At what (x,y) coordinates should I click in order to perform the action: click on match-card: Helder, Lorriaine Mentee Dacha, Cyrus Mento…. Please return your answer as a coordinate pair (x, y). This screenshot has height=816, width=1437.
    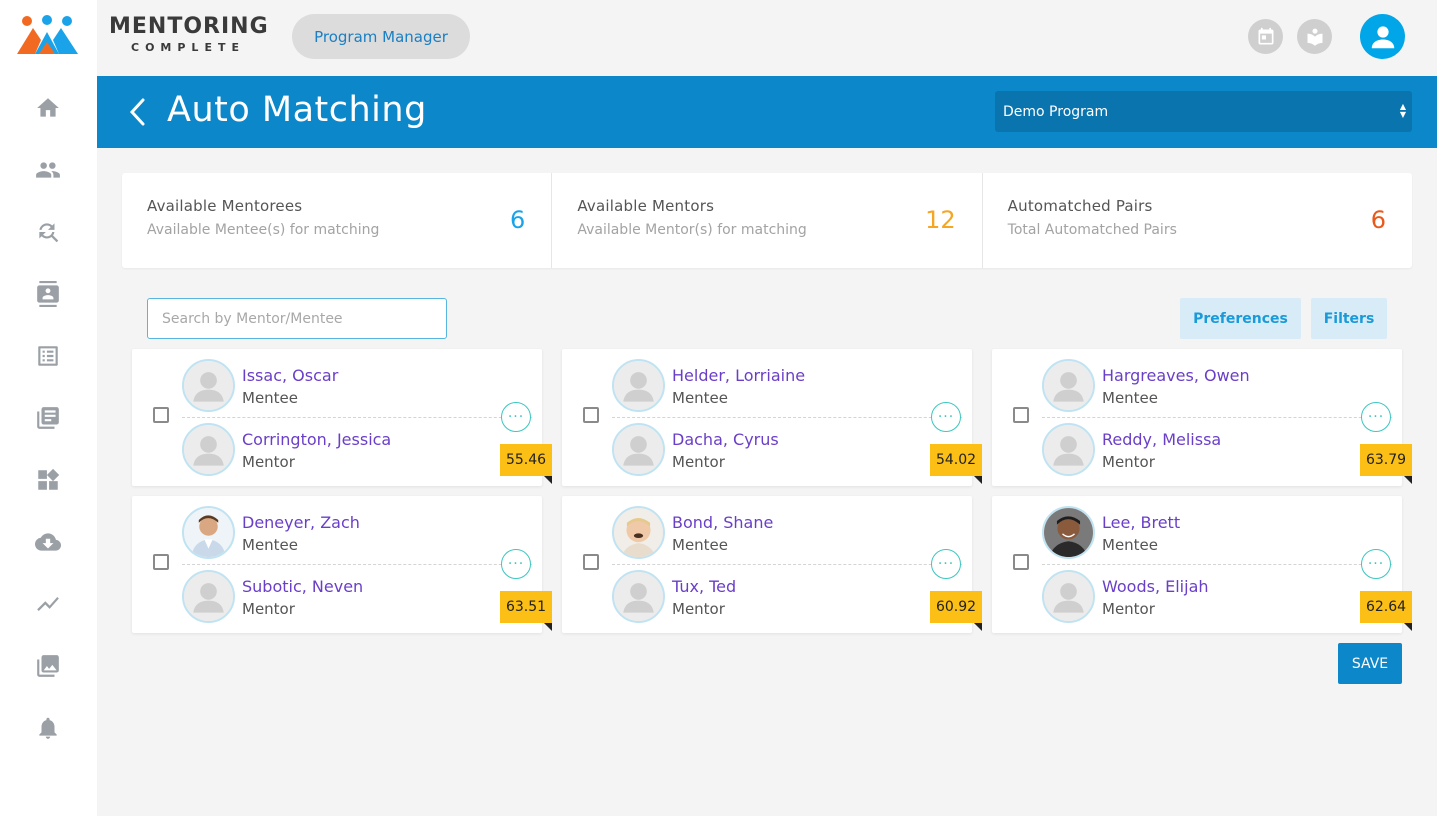
    Looking at the image, I should click on (772, 417).